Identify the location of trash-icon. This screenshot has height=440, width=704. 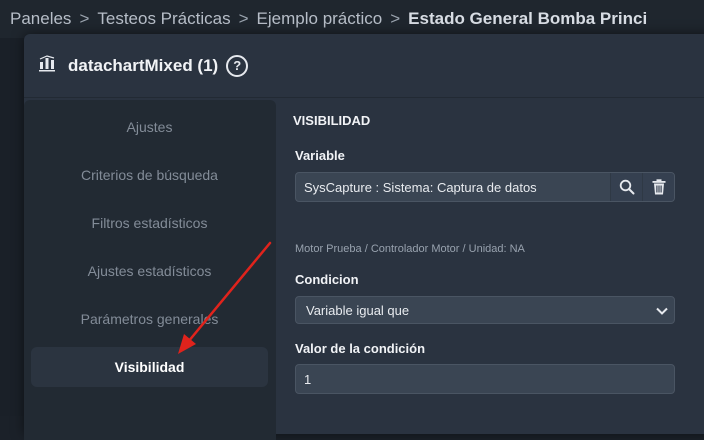
(658, 187).